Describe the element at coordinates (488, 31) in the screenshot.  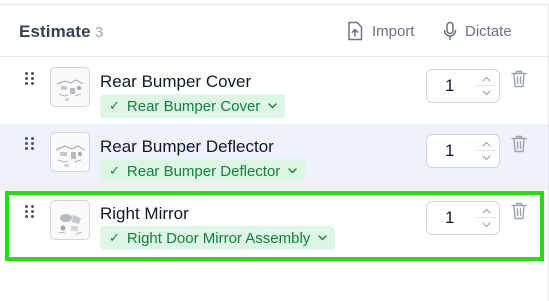
I see `dictate-label: Dictate` at that location.